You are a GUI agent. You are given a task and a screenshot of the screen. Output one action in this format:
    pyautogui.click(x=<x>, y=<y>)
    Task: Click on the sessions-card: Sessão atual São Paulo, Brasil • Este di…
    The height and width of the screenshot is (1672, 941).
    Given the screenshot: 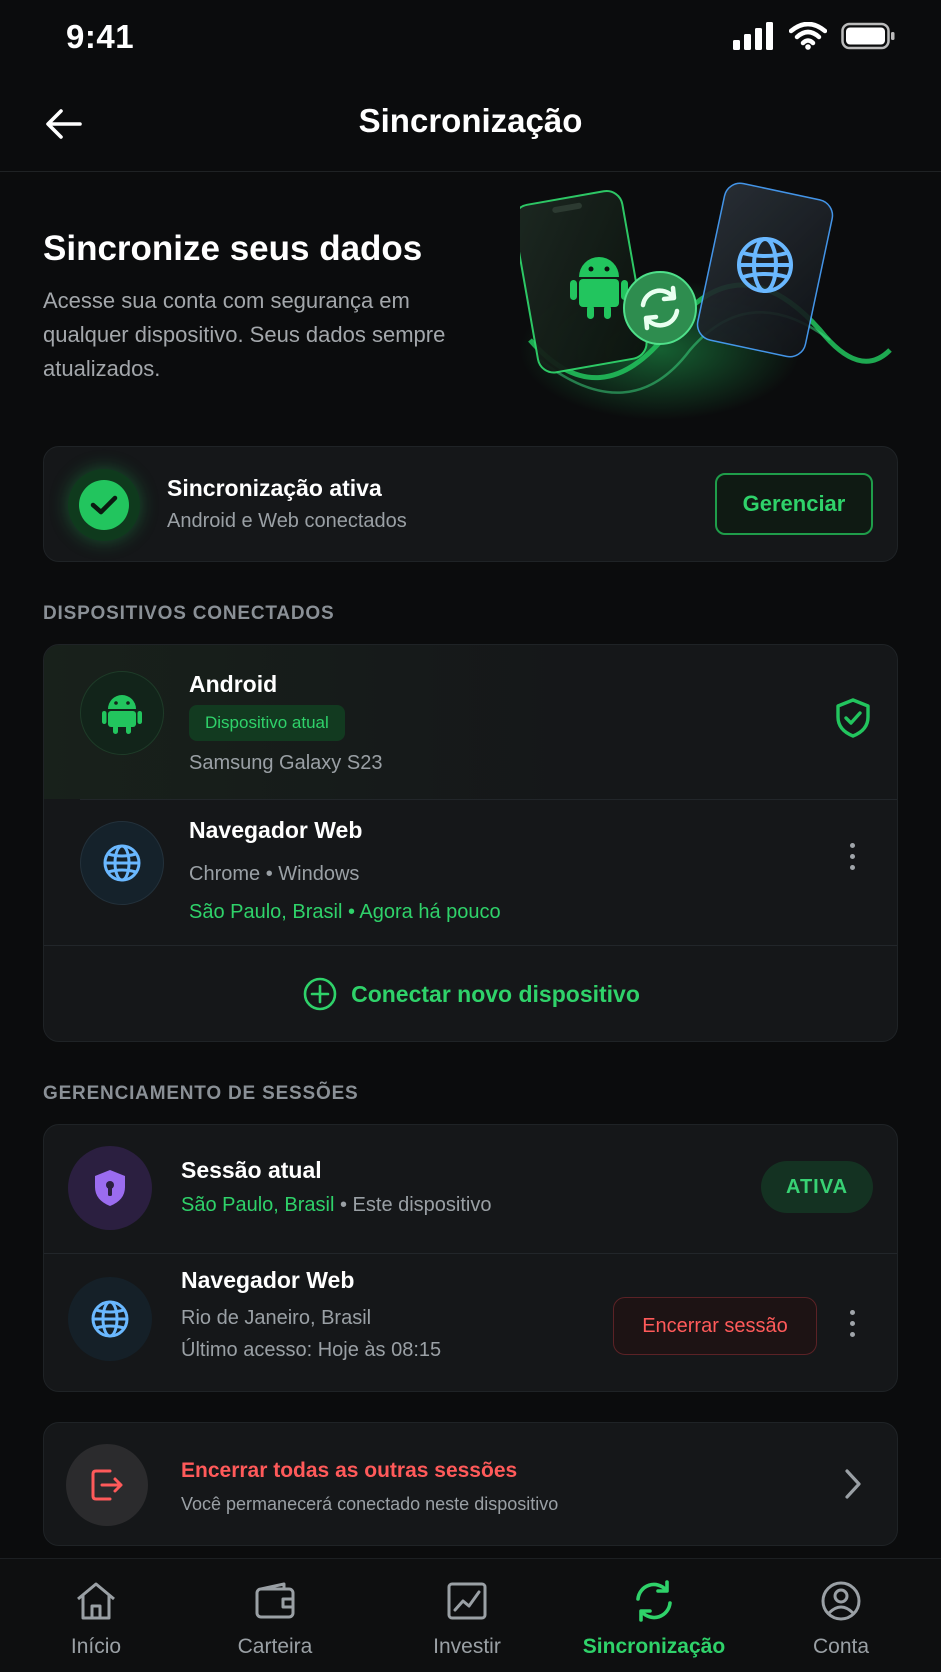 What is the action you would take?
    pyautogui.click(x=470, y=1258)
    